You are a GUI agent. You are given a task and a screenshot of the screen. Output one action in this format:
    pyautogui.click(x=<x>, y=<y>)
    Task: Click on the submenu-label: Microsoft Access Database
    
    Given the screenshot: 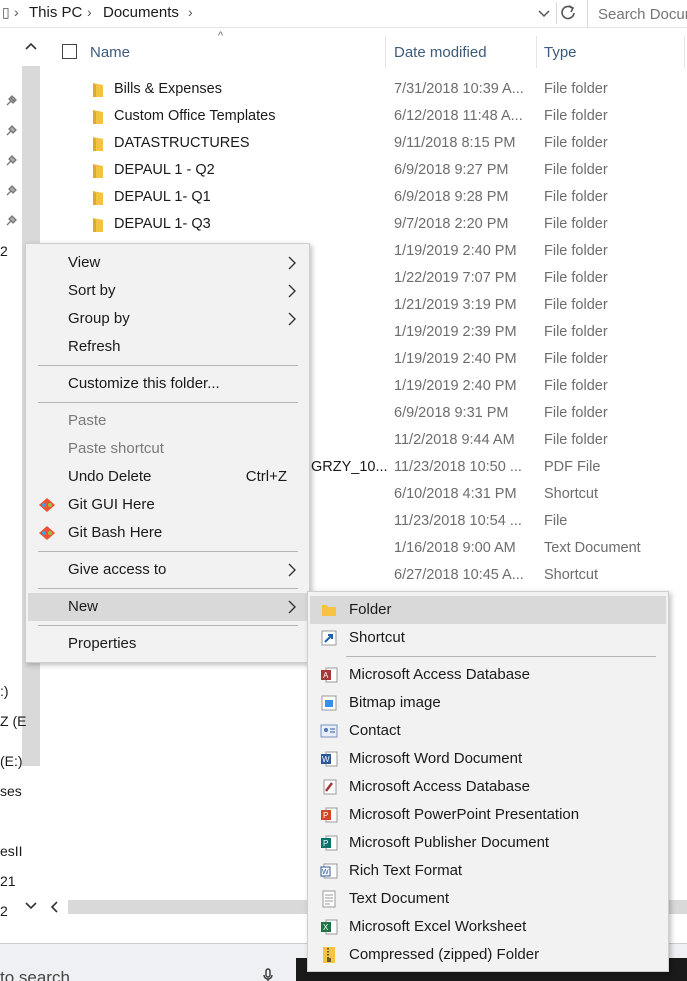 What is the action you would take?
    pyautogui.click(x=439, y=786)
    